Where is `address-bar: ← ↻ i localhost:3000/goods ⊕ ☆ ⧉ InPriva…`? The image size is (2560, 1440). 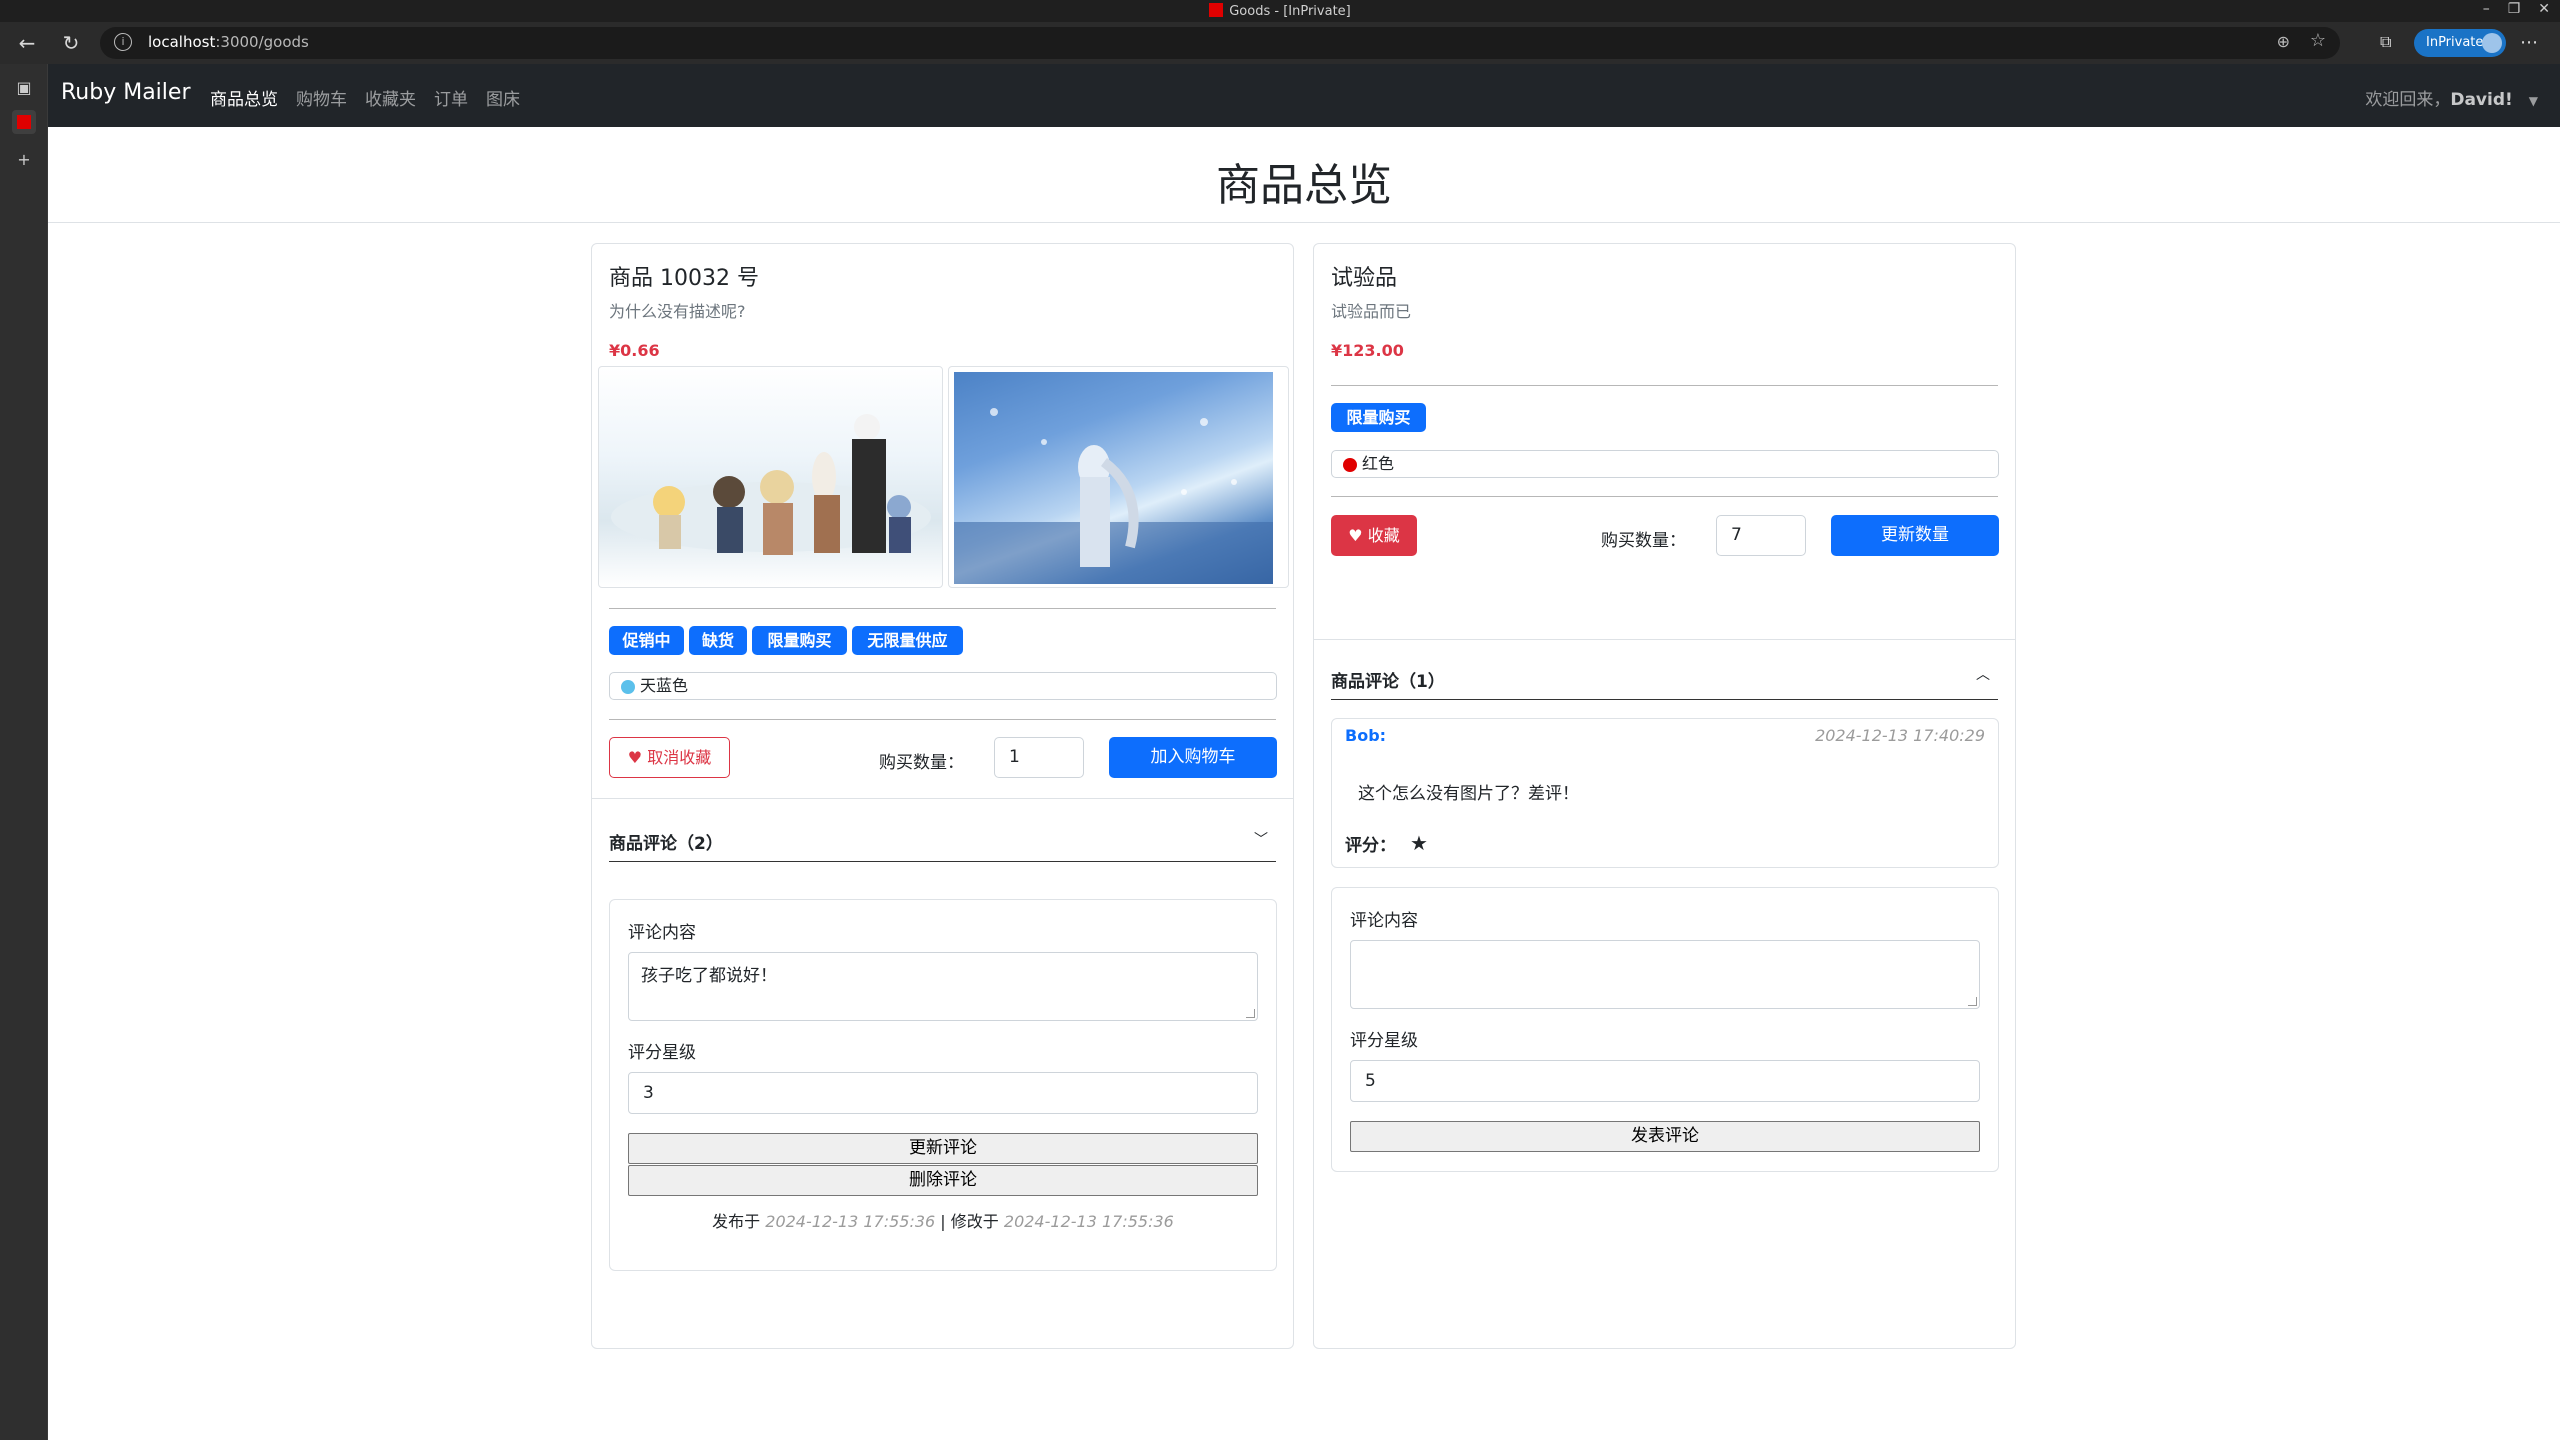
address-bar: ← ↻ i localhost:3000/goods ⊕ ☆ ⧉ InPriva… is located at coordinates (1280, 43).